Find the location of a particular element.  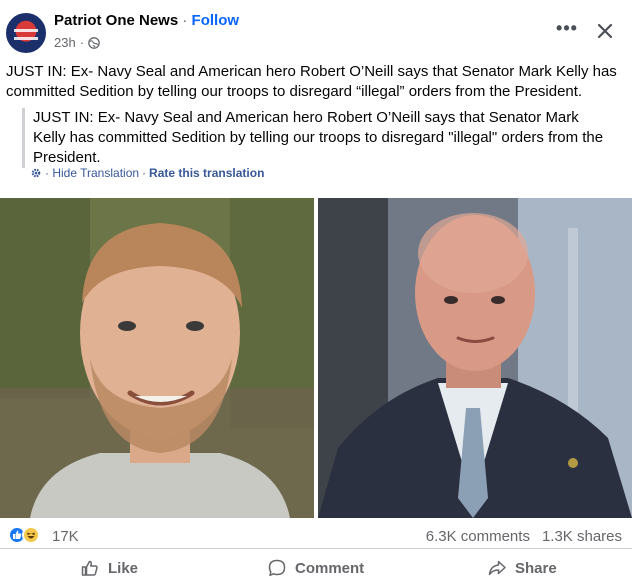

share-button: Share is located at coordinates (522, 568).